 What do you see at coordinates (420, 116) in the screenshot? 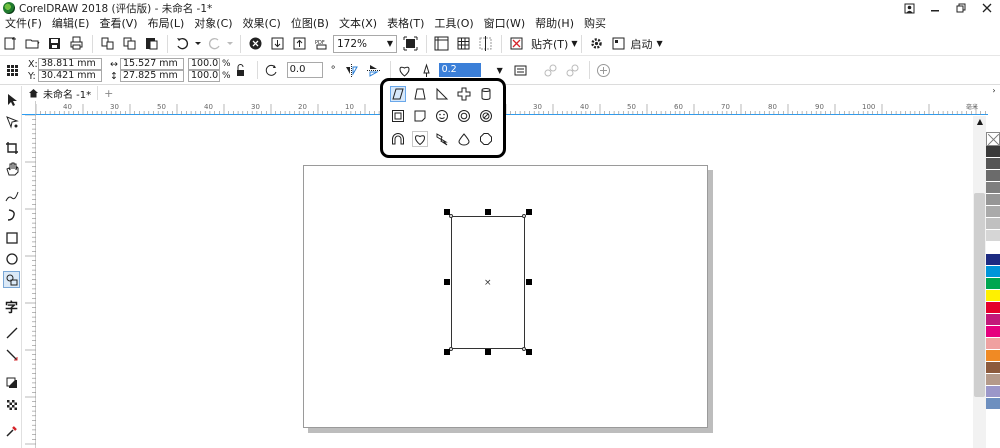
I see `folded-corner-icon` at bounding box center [420, 116].